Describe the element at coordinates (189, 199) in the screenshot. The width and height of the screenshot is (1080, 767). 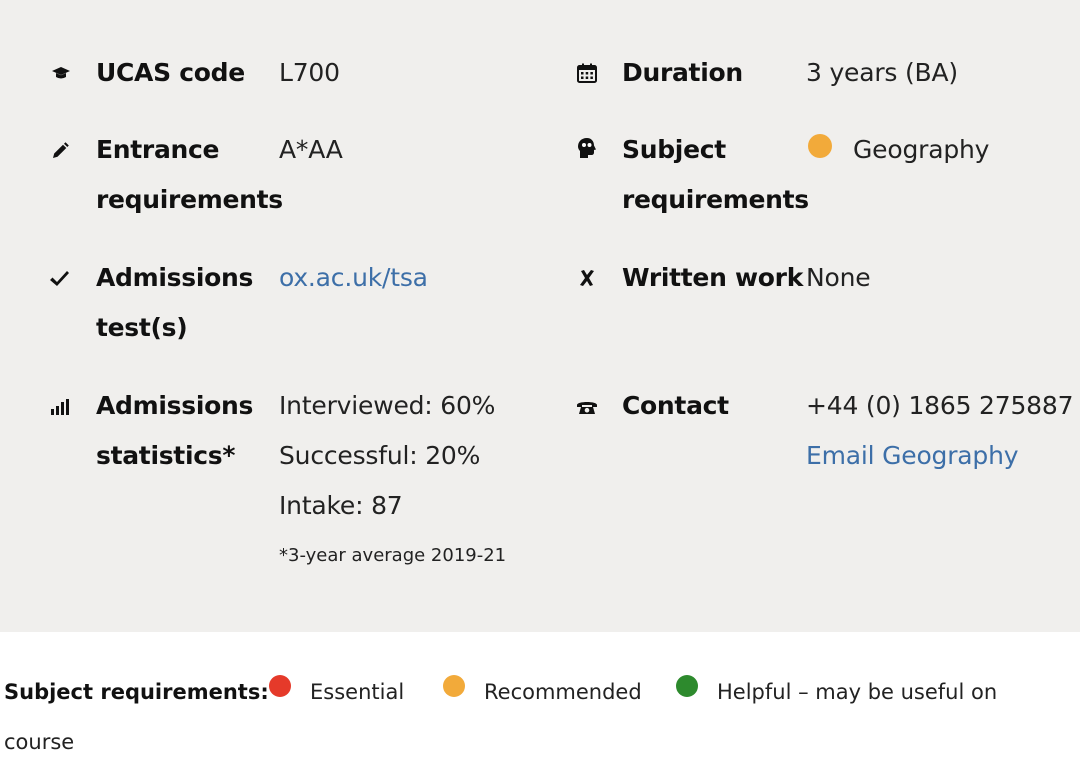
I see `entrance-requirements-label-line2: requirements` at that location.